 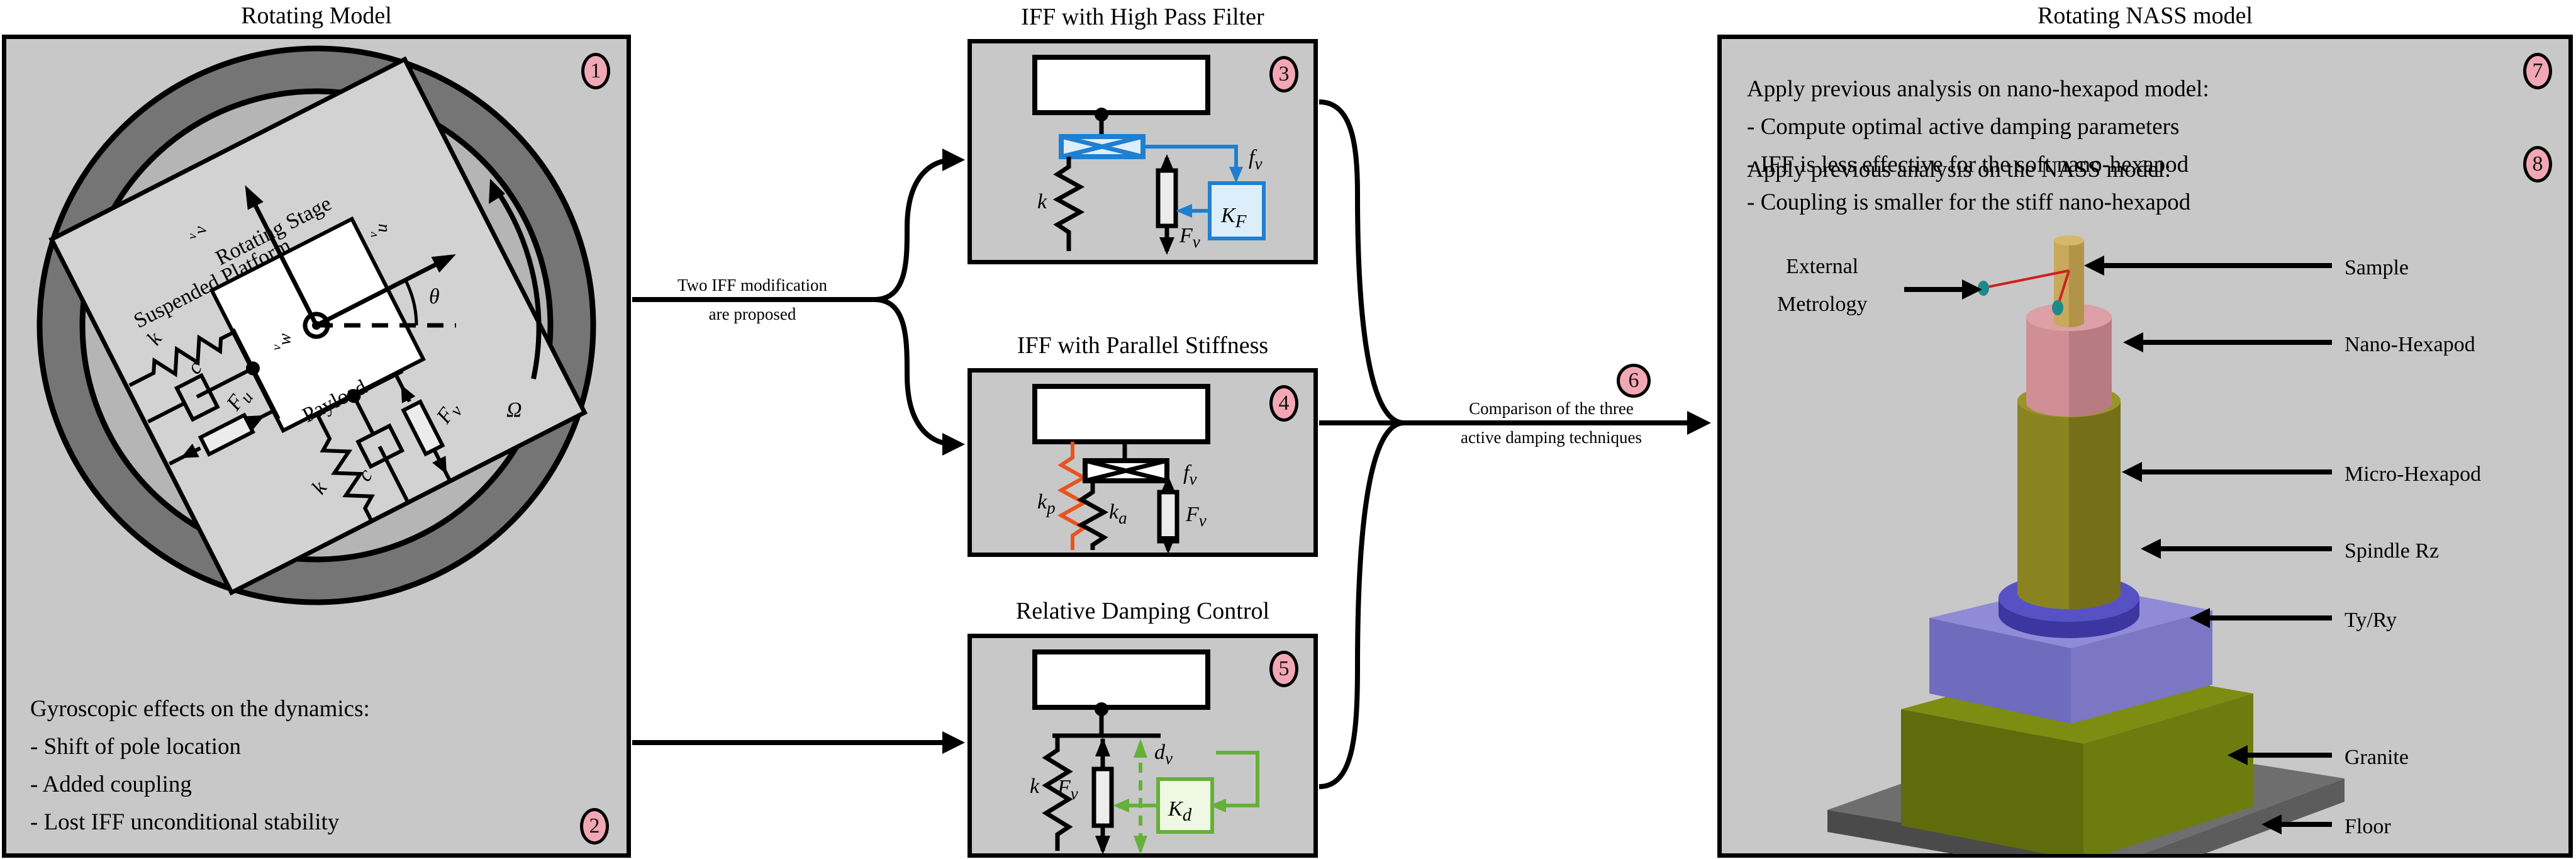 I want to click on panel1-badge-2: 2, so click(x=594, y=826).